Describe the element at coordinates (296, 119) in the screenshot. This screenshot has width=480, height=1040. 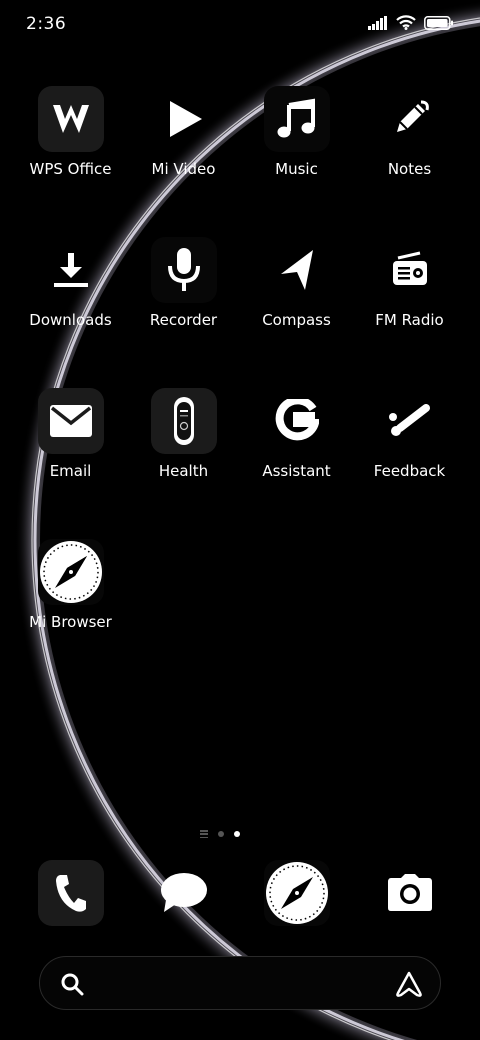
I see `music-note-icon` at that location.